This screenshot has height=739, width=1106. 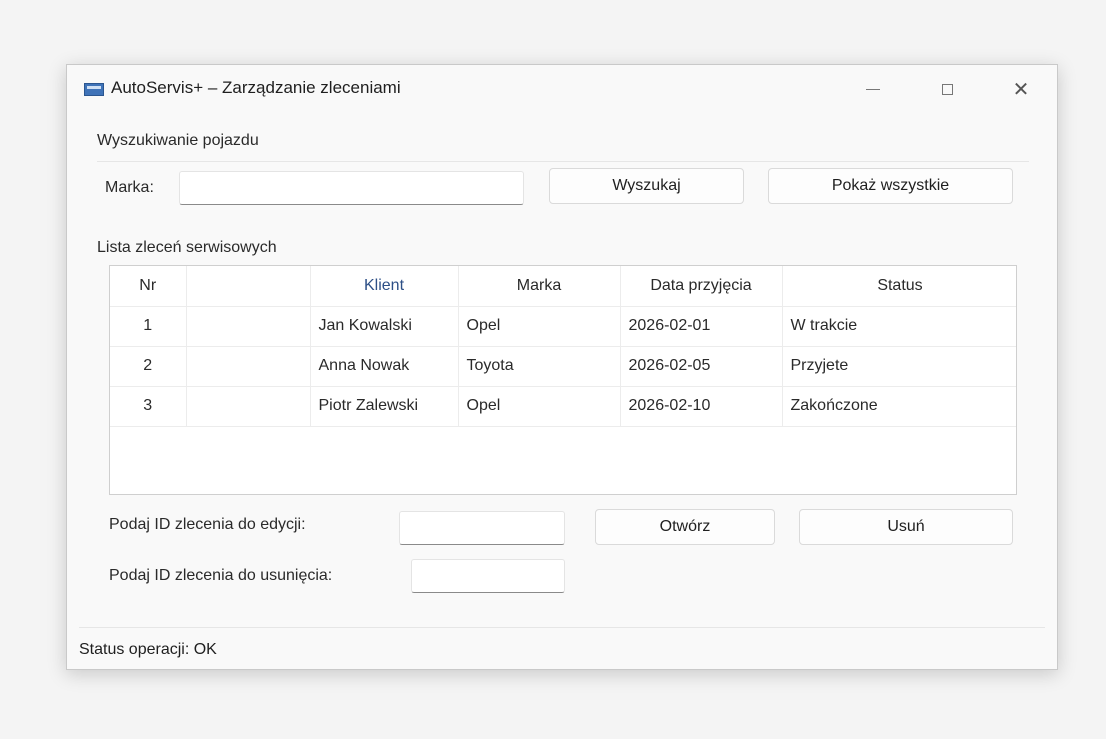 I want to click on maximize-button, so click(x=947, y=89).